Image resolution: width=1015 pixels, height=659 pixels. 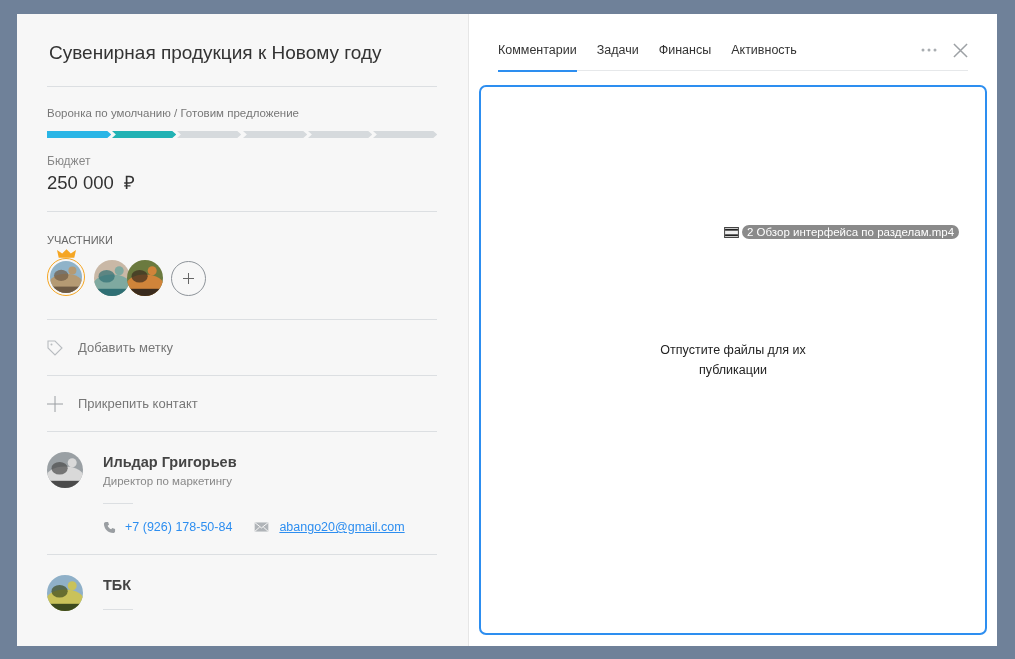 What do you see at coordinates (960, 50) in the screenshot?
I see `close-icon` at bounding box center [960, 50].